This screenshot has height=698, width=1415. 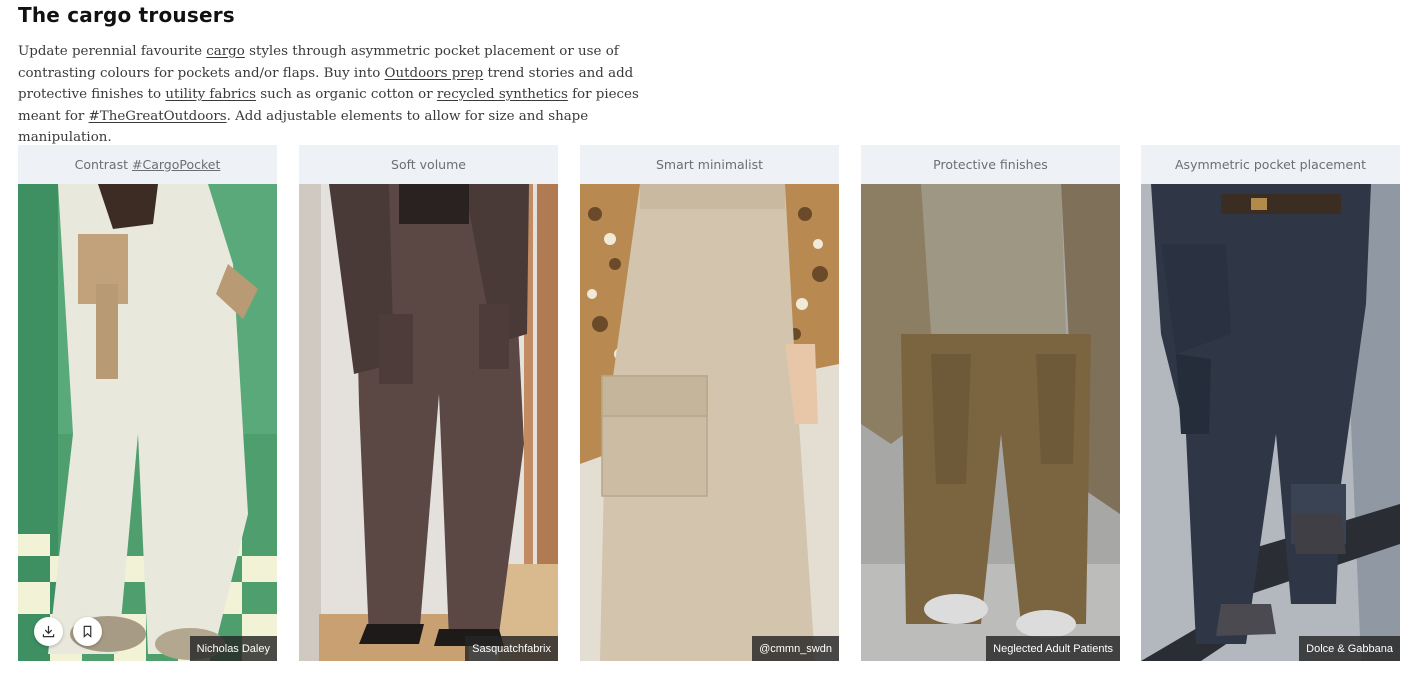 I want to click on card-header-label: Smart minimalist, so click(x=709, y=164).